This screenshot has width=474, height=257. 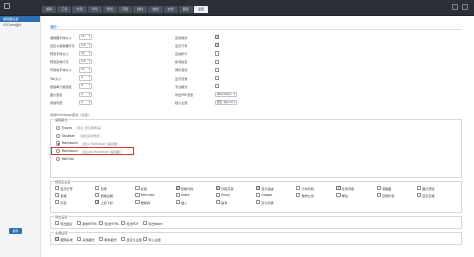 I want to click on top-tab: 插件, so click(x=140, y=9).